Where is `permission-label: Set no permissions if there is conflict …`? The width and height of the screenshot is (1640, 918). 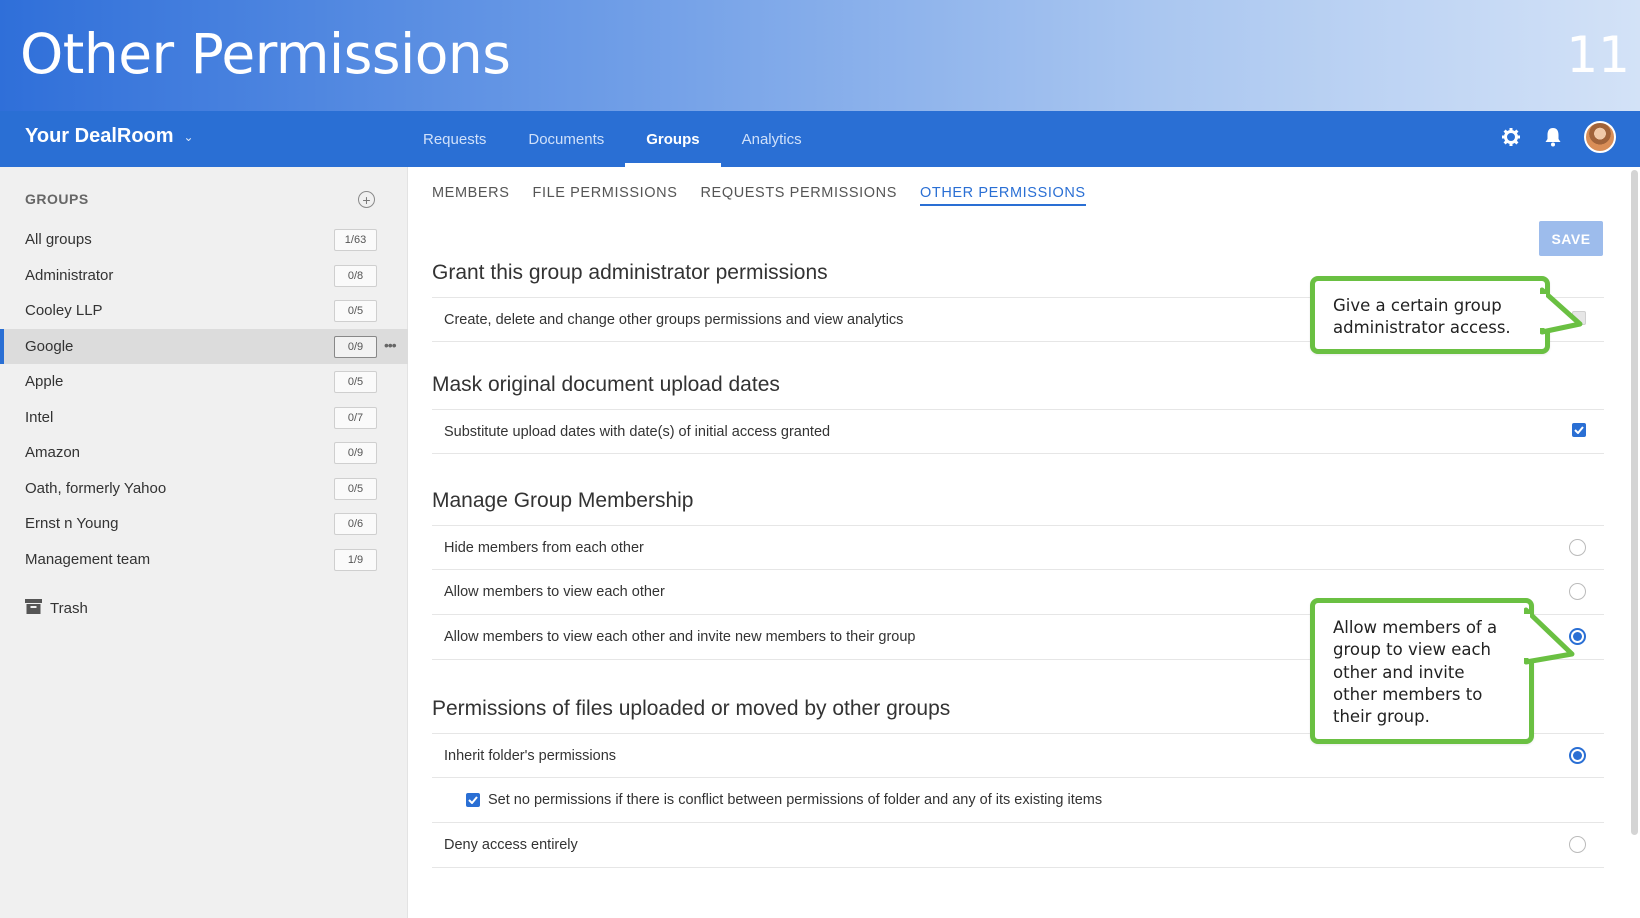 permission-label: Set no permissions if there is conflict … is located at coordinates (795, 800).